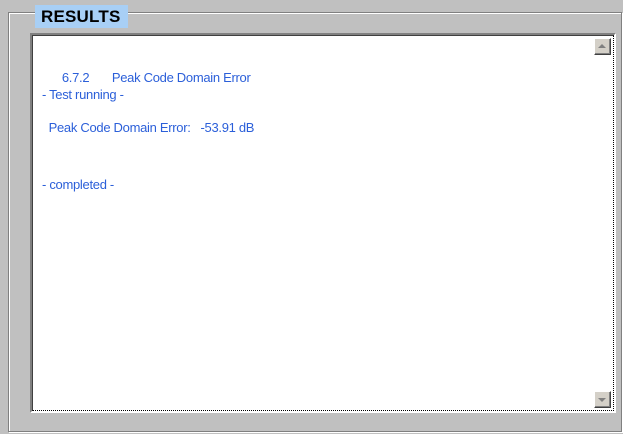  What do you see at coordinates (75, 77) in the screenshot?
I see `test-number: 6.7.2` at bounding box center [75, 77].